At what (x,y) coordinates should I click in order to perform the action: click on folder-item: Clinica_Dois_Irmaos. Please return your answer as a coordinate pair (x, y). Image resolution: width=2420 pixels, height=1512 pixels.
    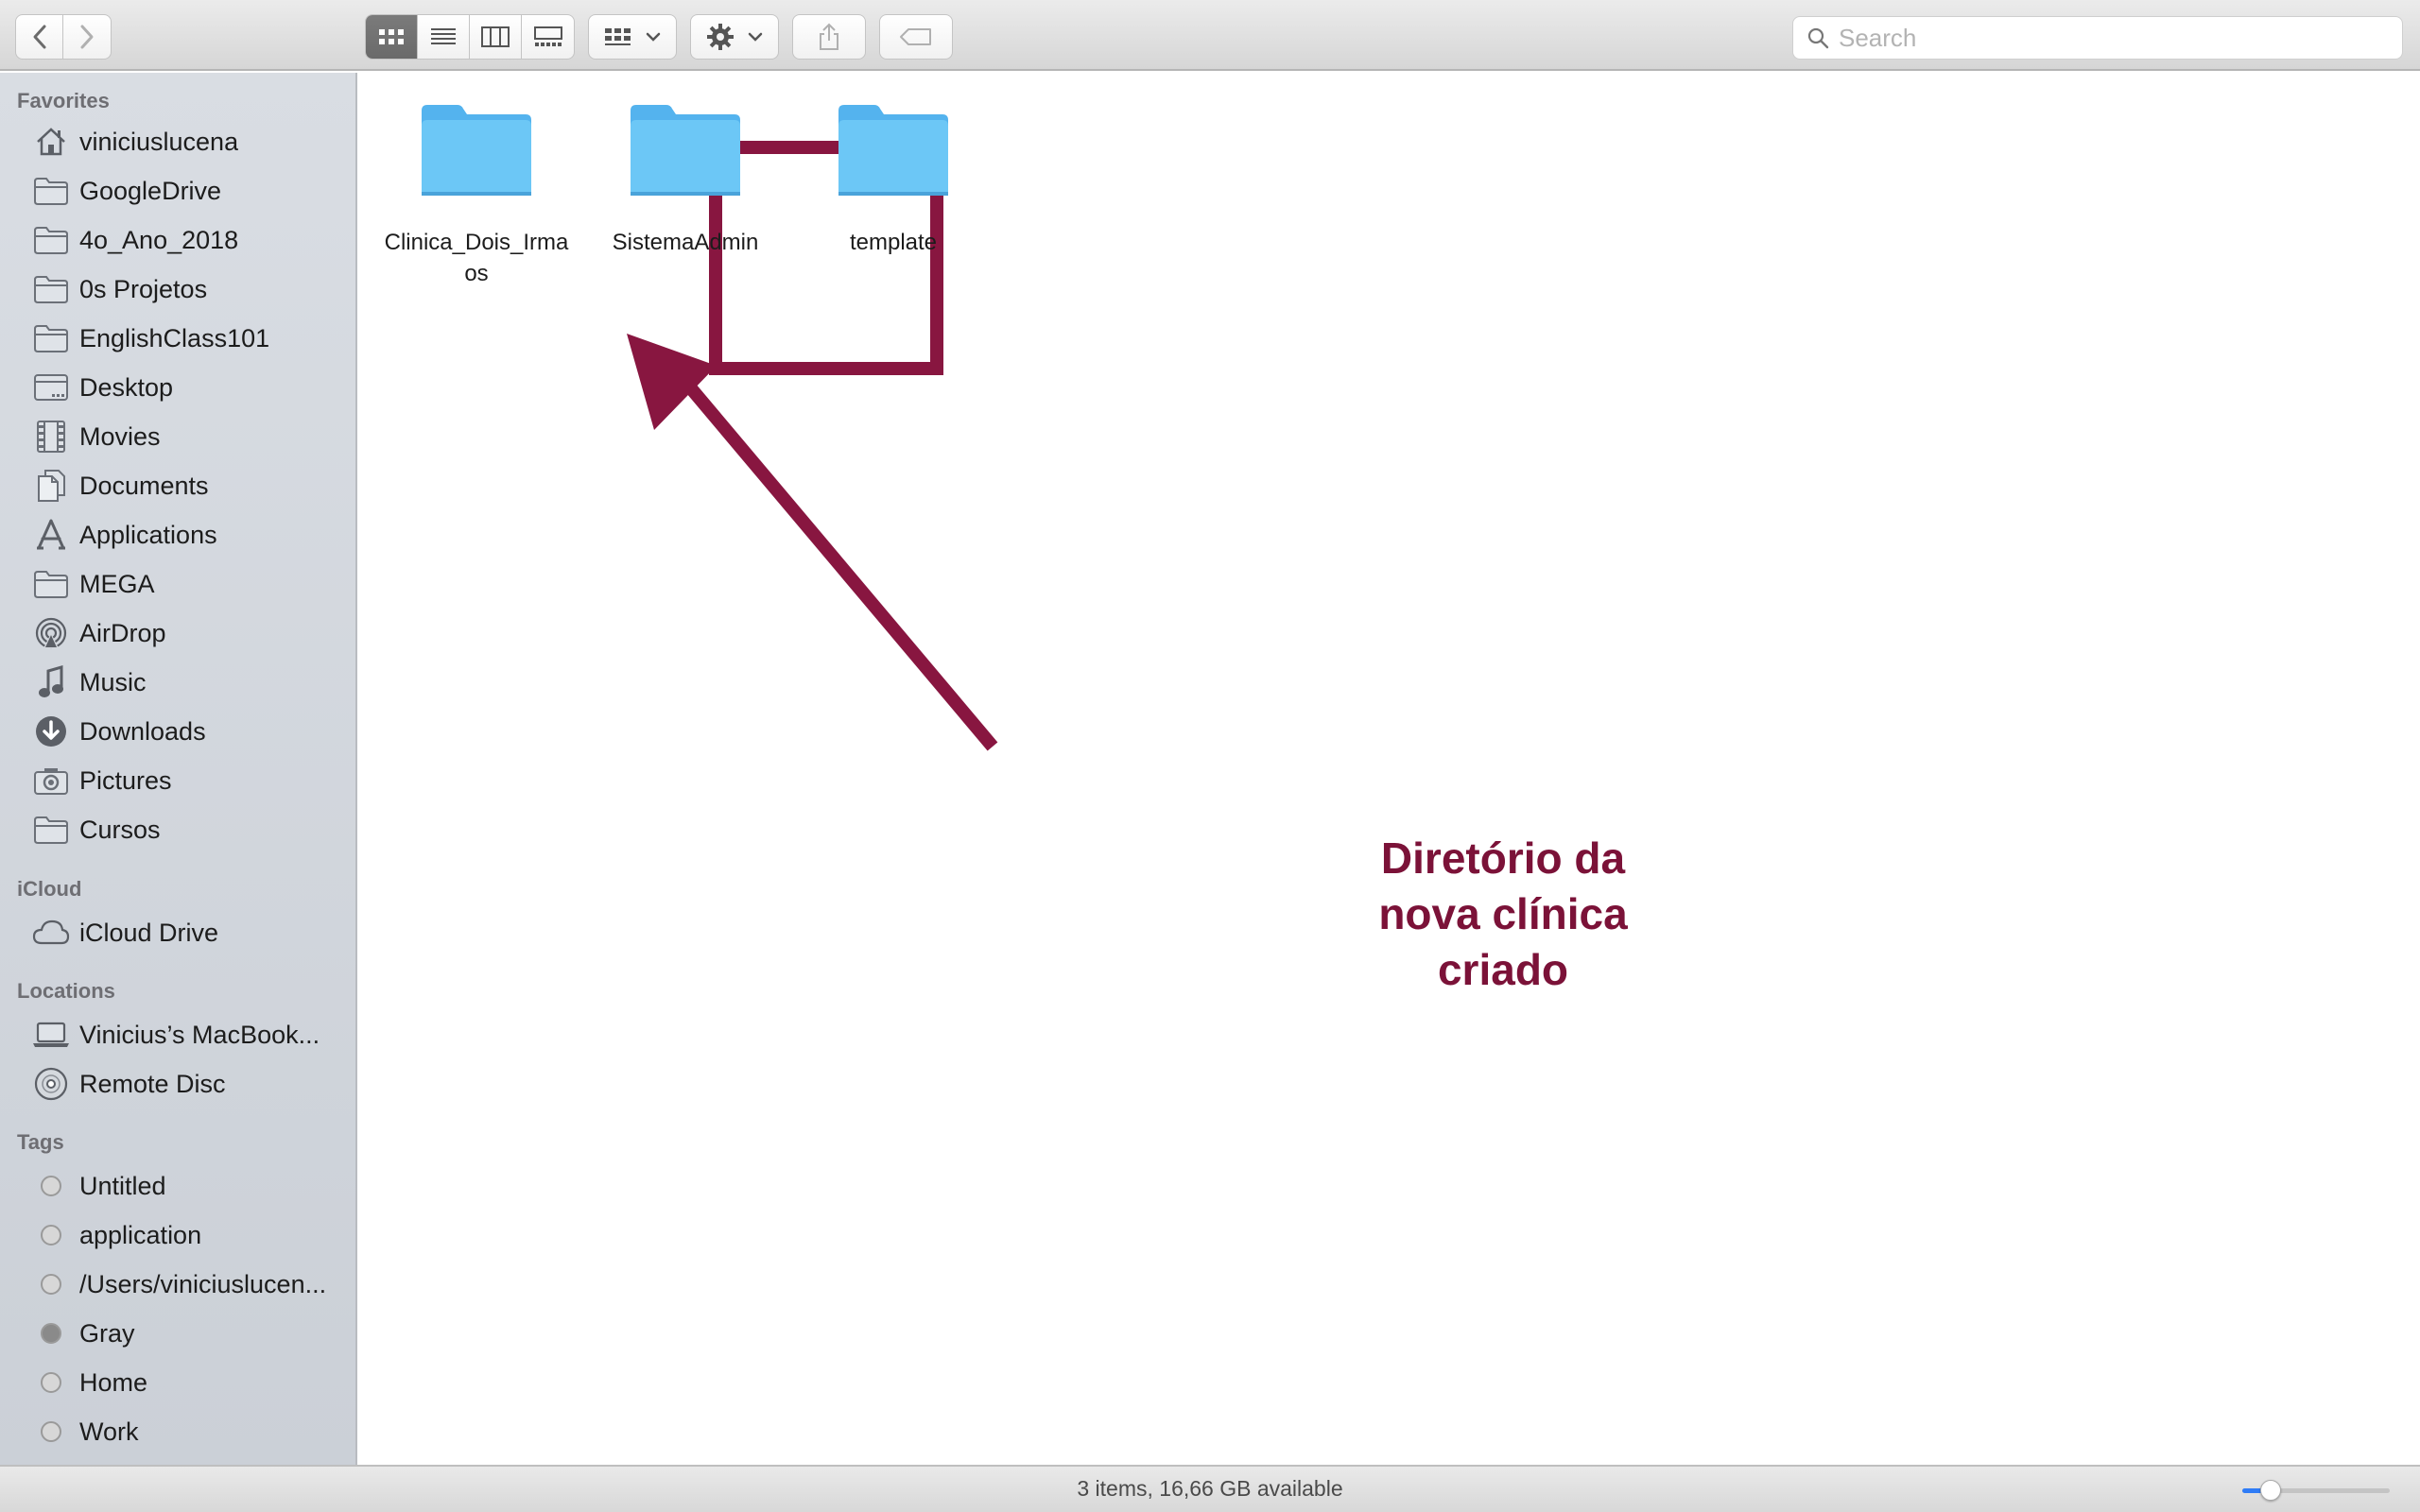
    Looking at the image, I should click on (476, 195).